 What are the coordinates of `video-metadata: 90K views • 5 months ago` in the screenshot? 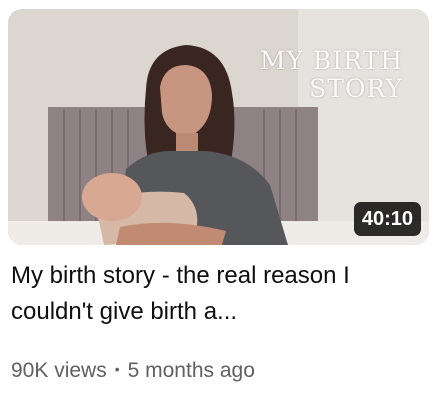 It's located at (133, 370).